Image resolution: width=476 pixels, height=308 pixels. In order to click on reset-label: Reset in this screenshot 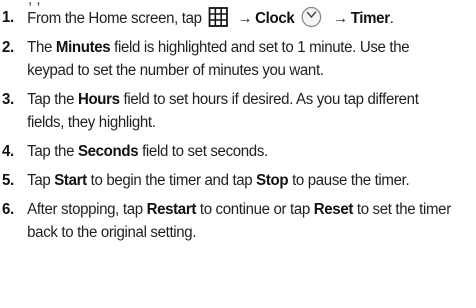, I will do `click(333, 209)`.